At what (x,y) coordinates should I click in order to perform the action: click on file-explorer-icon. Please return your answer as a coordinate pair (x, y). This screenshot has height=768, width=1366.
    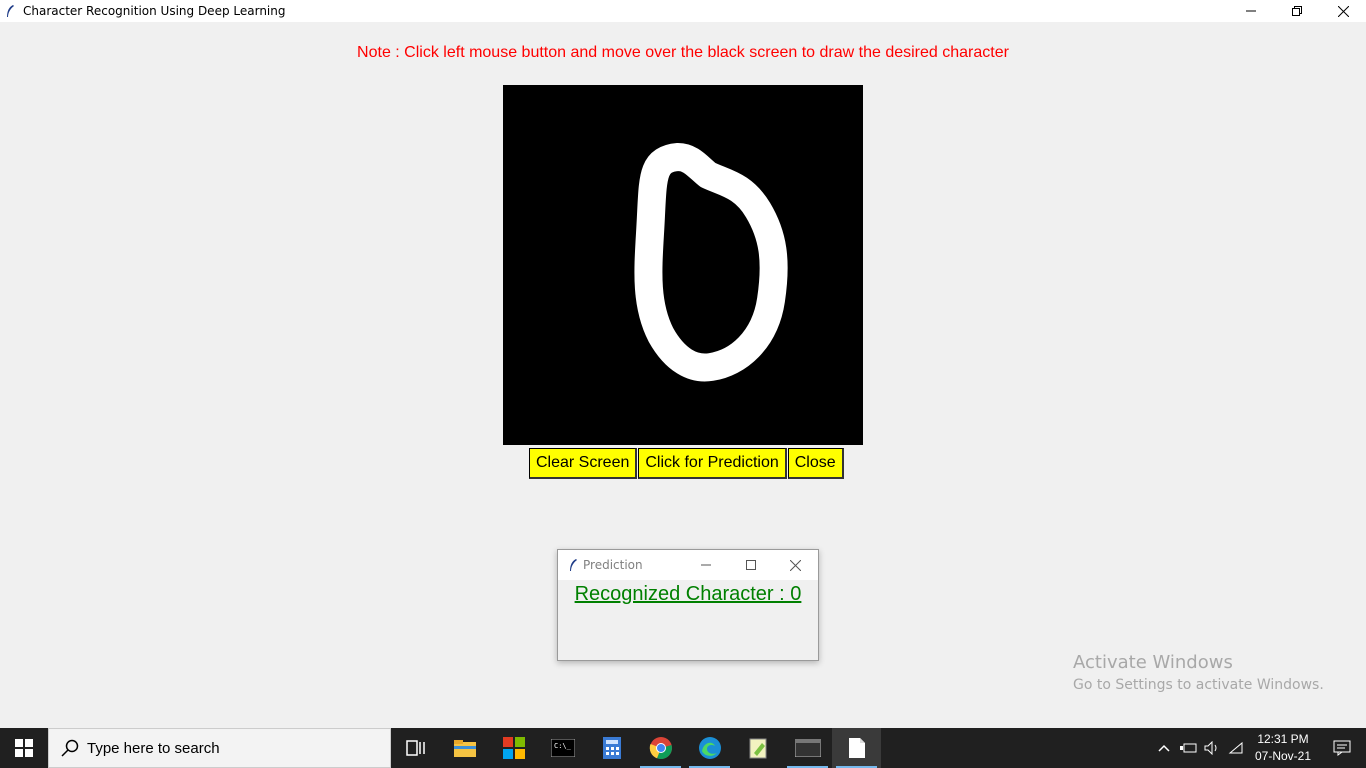
    Looking at the image, I should click on (464, 748).